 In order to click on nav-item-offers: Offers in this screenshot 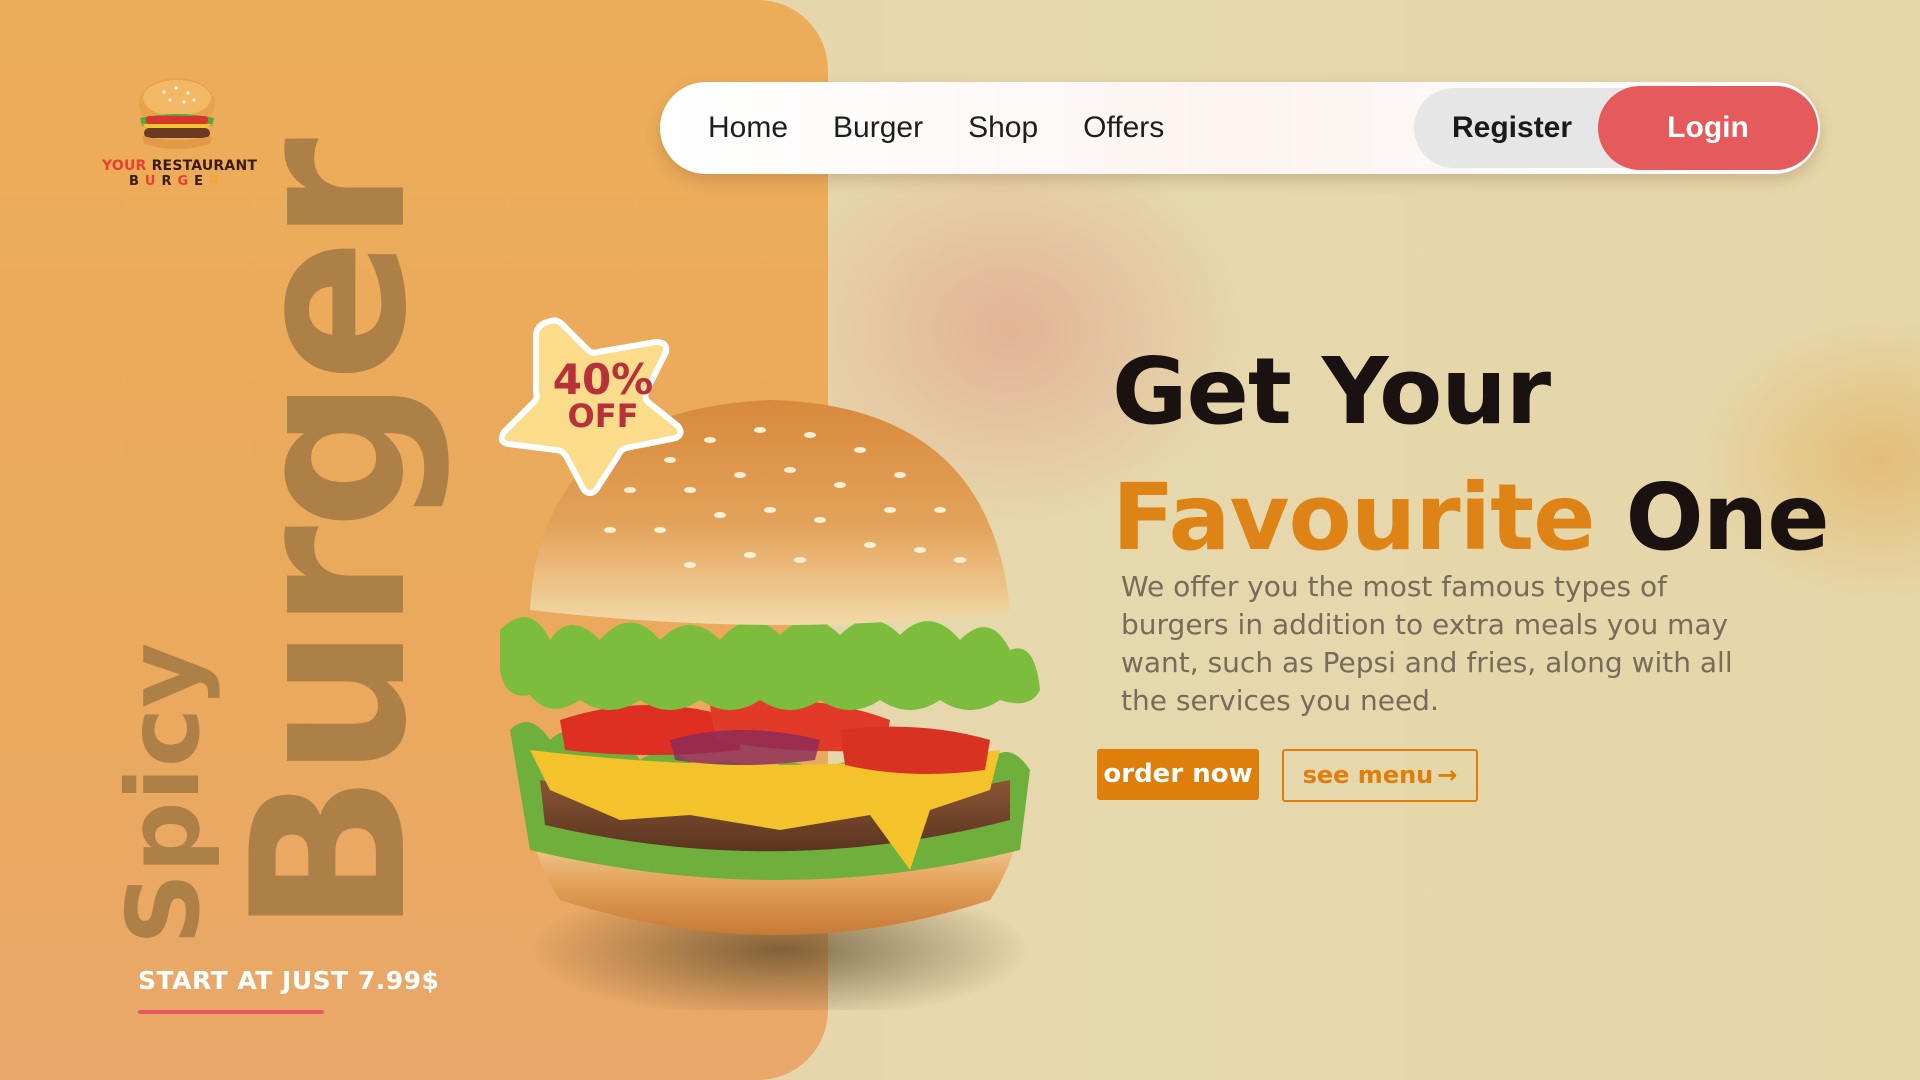, I will do `click(1123, 128)`.